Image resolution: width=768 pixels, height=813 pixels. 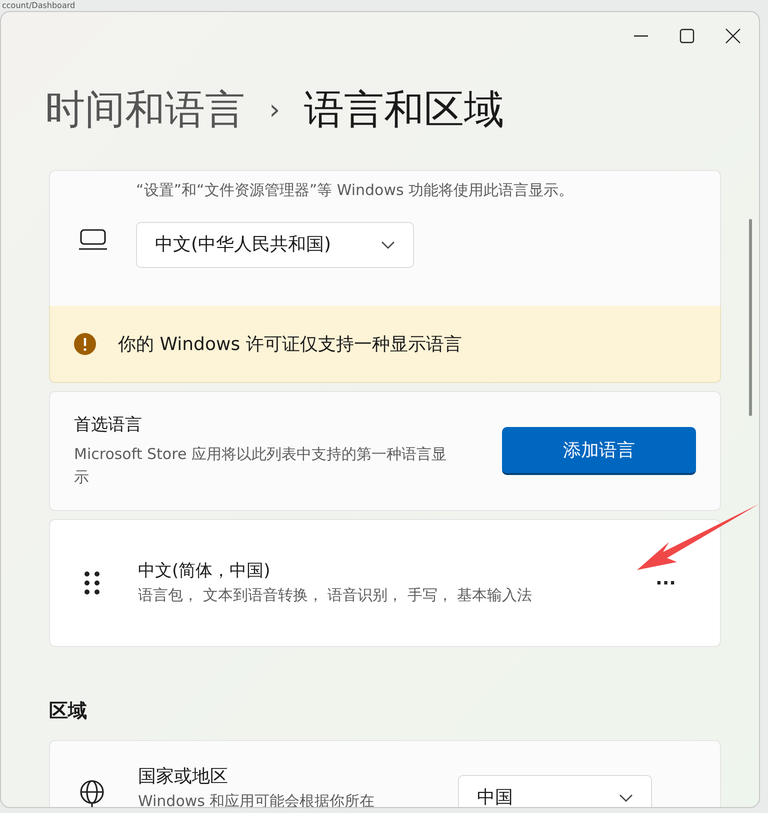 I want to click on display-language-description: “设置”和“文件资源管理器”等 Windows 功能将使用此语言显示。, so click(x=355, y=190).